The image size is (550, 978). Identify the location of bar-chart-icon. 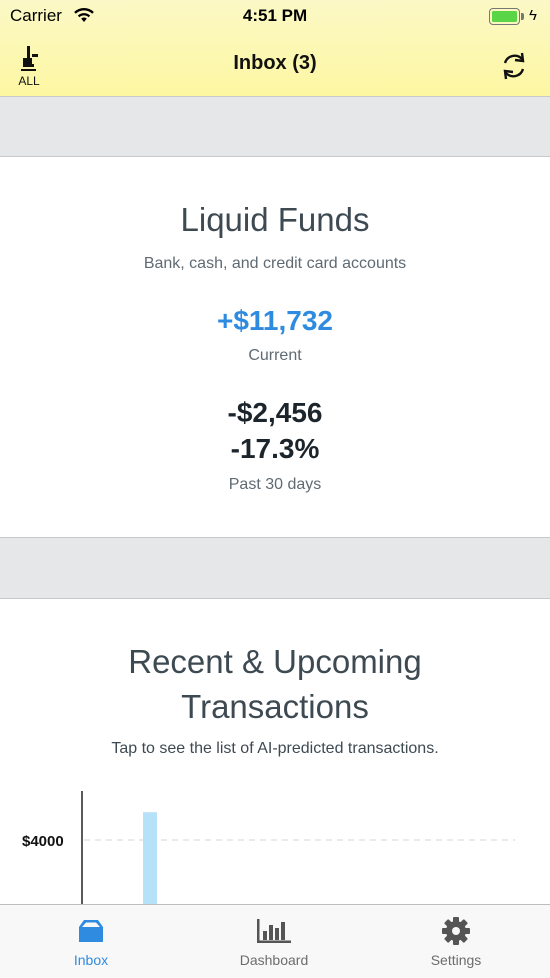
(274, 931).